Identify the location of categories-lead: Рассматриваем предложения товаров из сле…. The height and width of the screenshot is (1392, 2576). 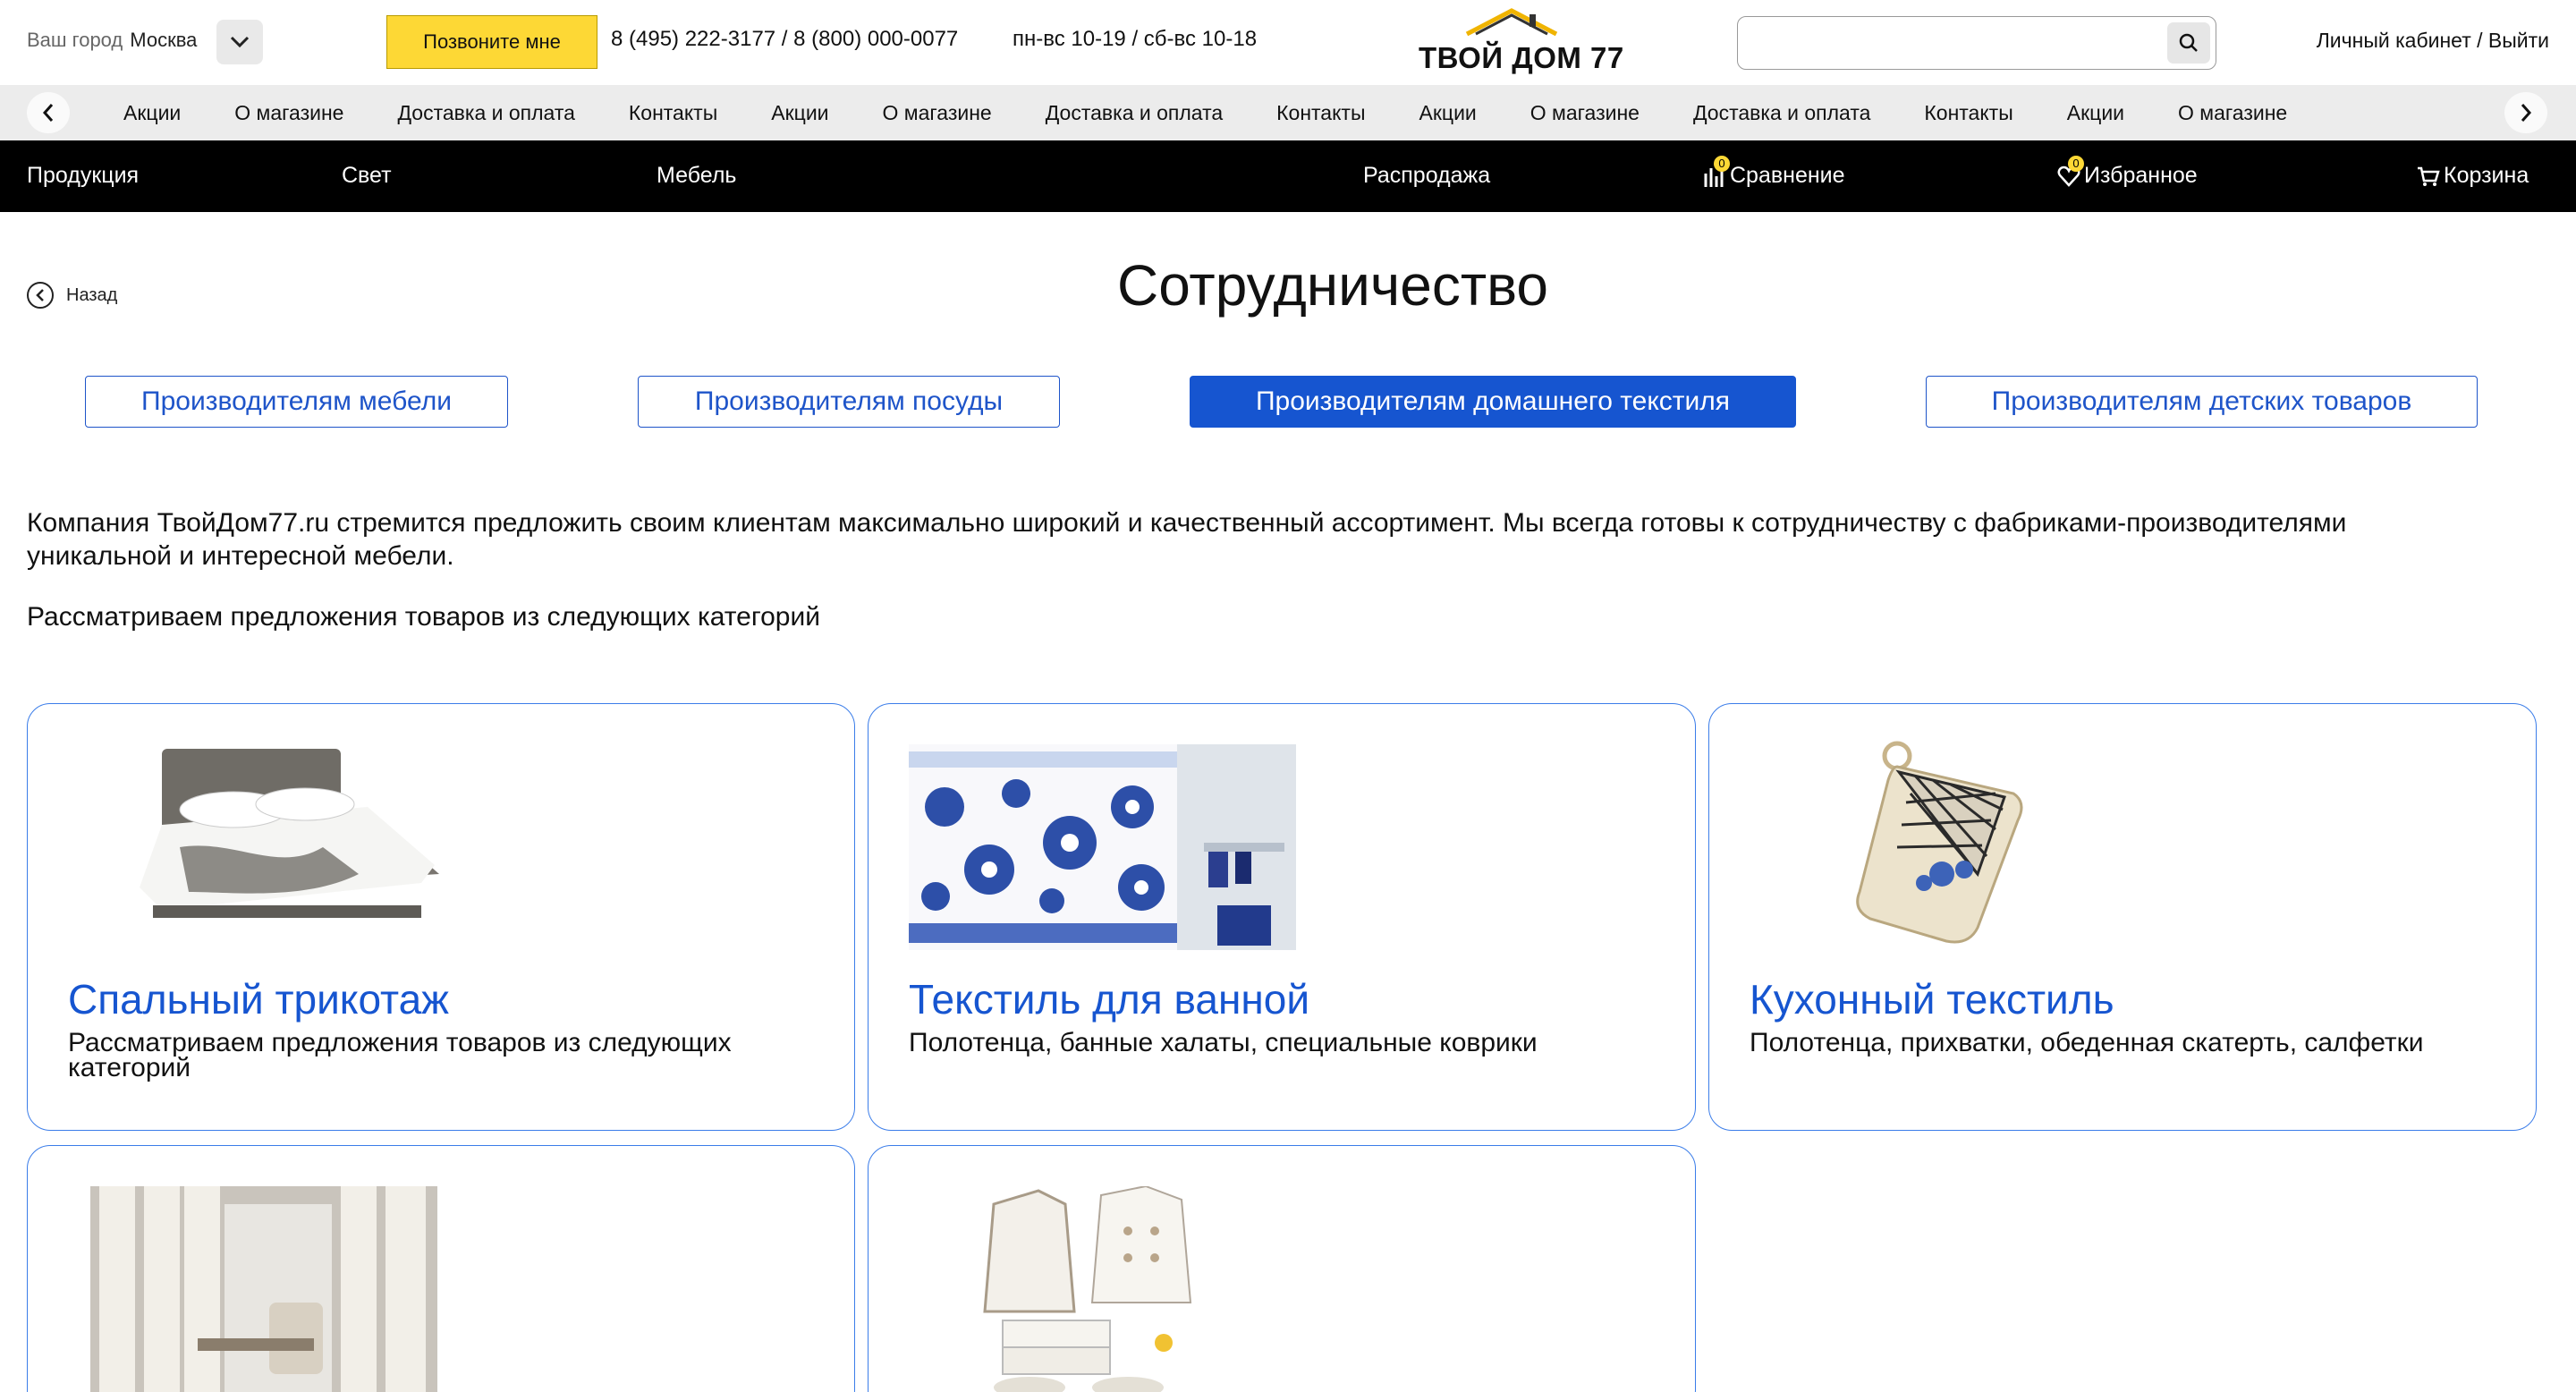
(424, 617).